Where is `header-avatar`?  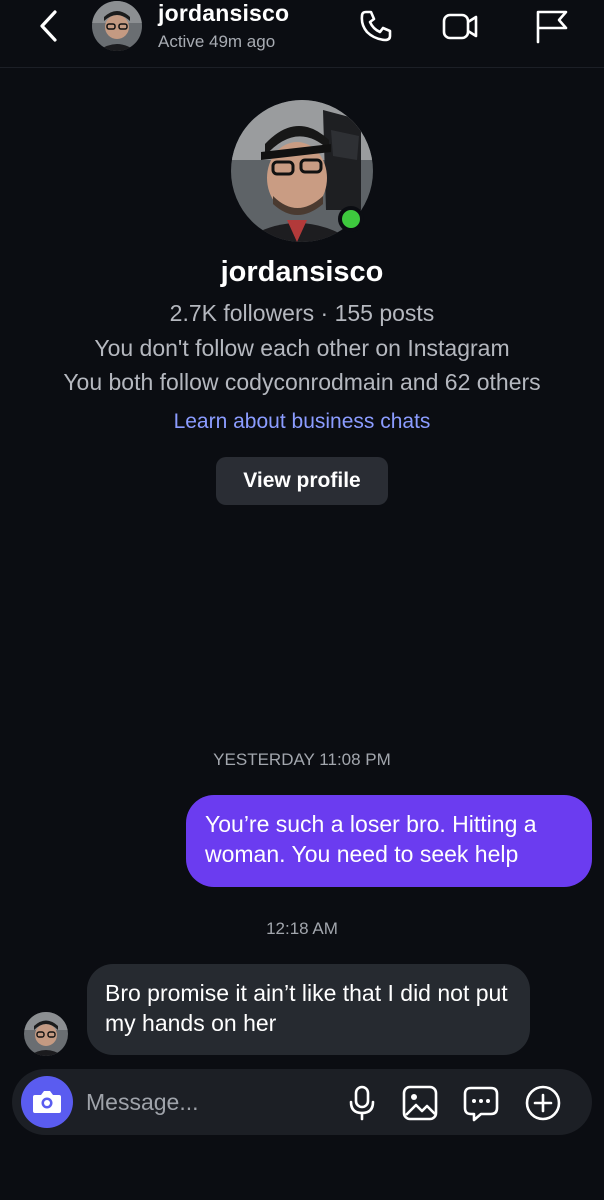
header-avatar is located at coordinates (117, 26).